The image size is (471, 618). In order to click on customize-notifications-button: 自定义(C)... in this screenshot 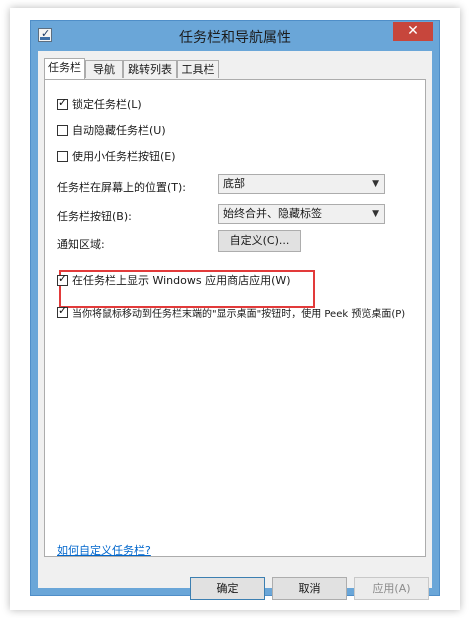, I will do `click(259, 241)`.